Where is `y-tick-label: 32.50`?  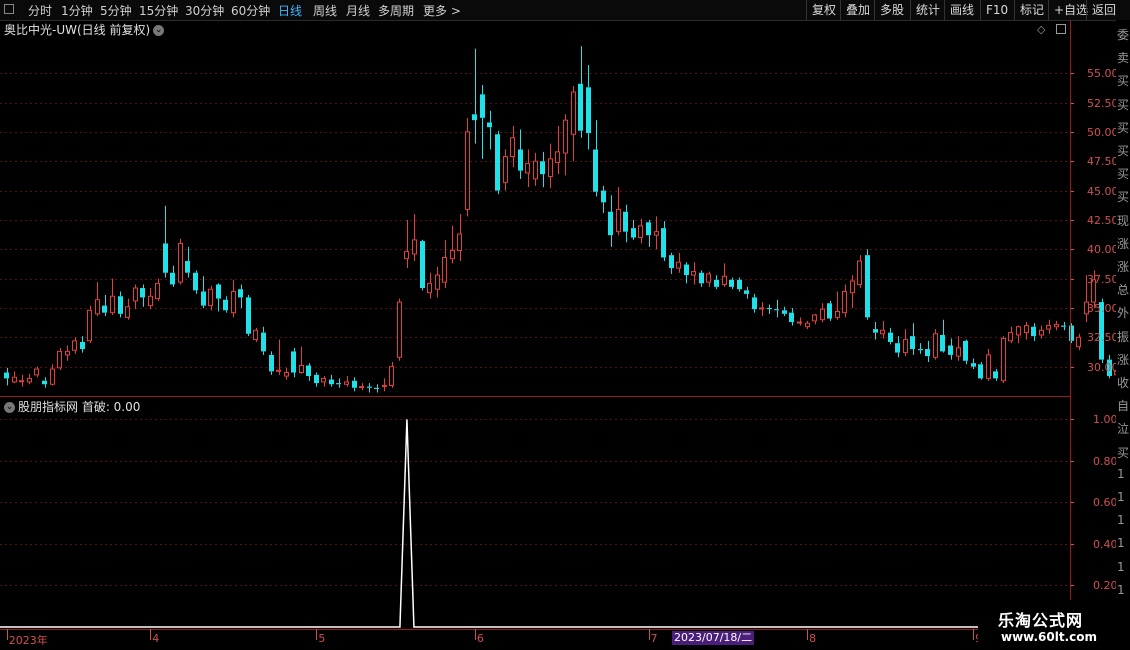 y-tick-label: 32.50 is located at coordinates (1103, 337).